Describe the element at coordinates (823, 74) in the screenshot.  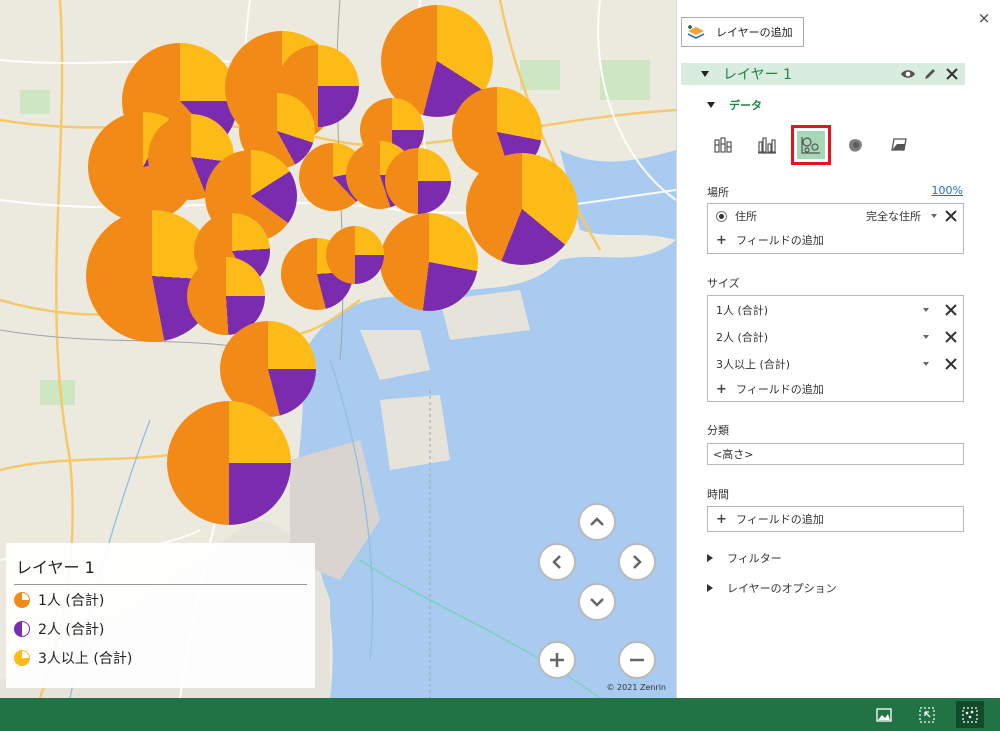
I see `layer-header: レイヤー 1` at that location.